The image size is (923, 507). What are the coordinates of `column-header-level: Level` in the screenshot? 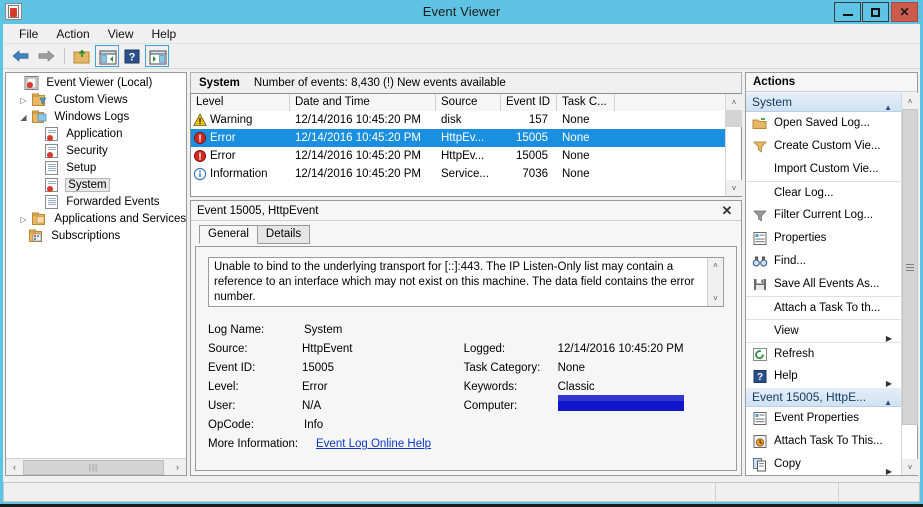 It's located at (240, 102).